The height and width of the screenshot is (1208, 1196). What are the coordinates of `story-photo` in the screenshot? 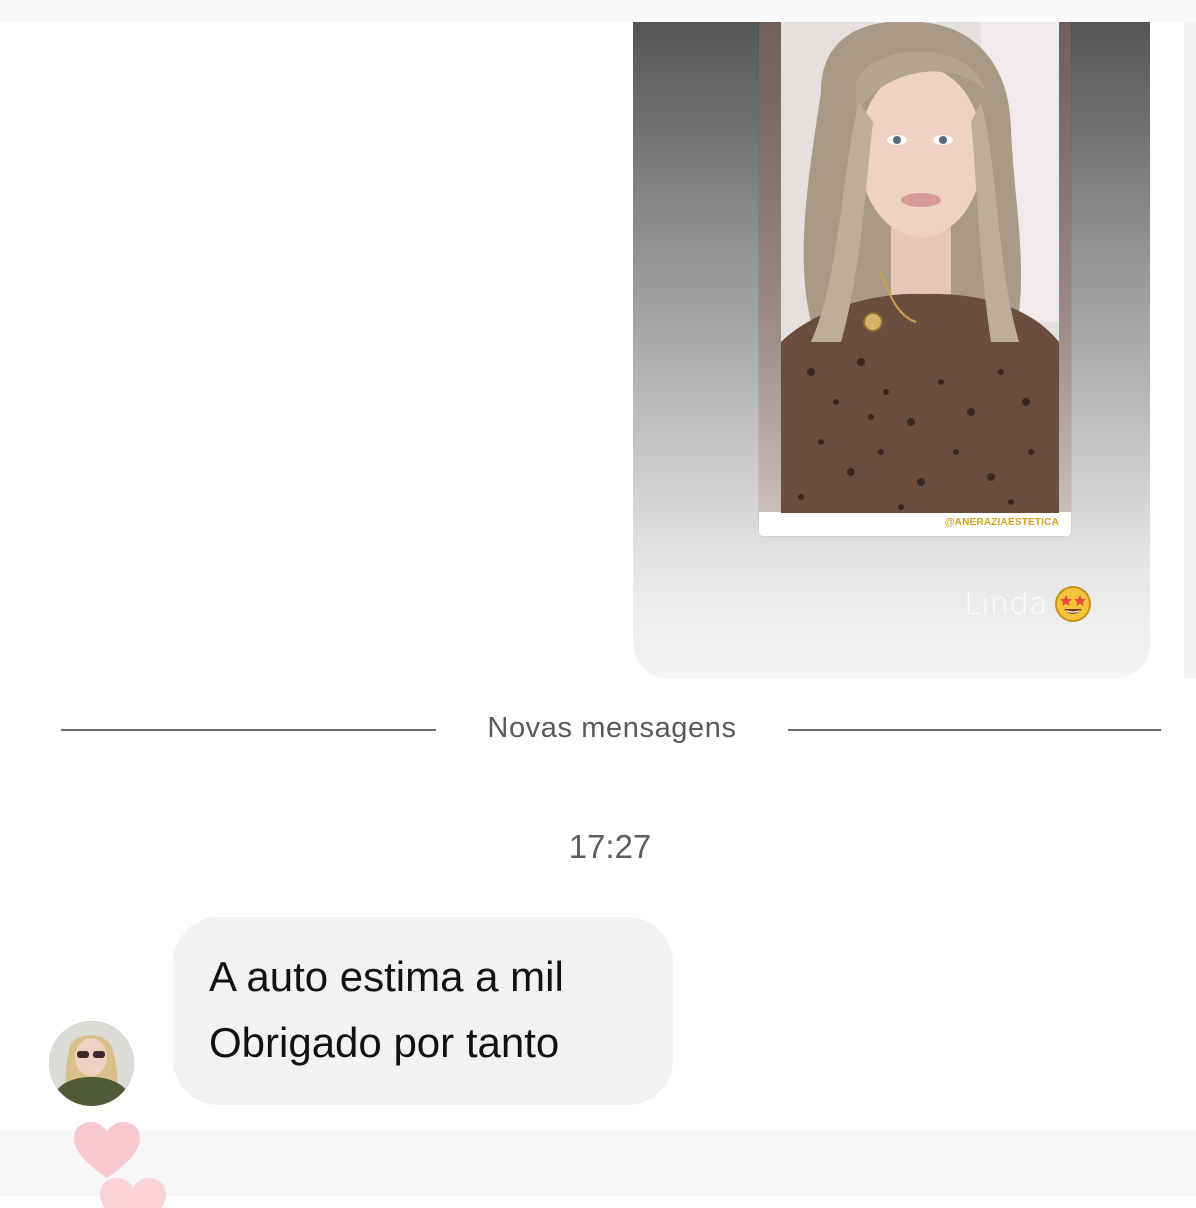 It's located at (920, 267).